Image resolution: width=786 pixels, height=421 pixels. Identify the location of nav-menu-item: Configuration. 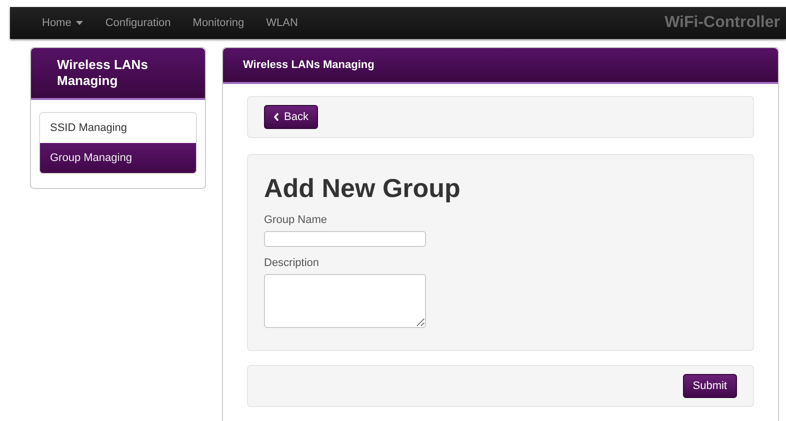
(138, 23).